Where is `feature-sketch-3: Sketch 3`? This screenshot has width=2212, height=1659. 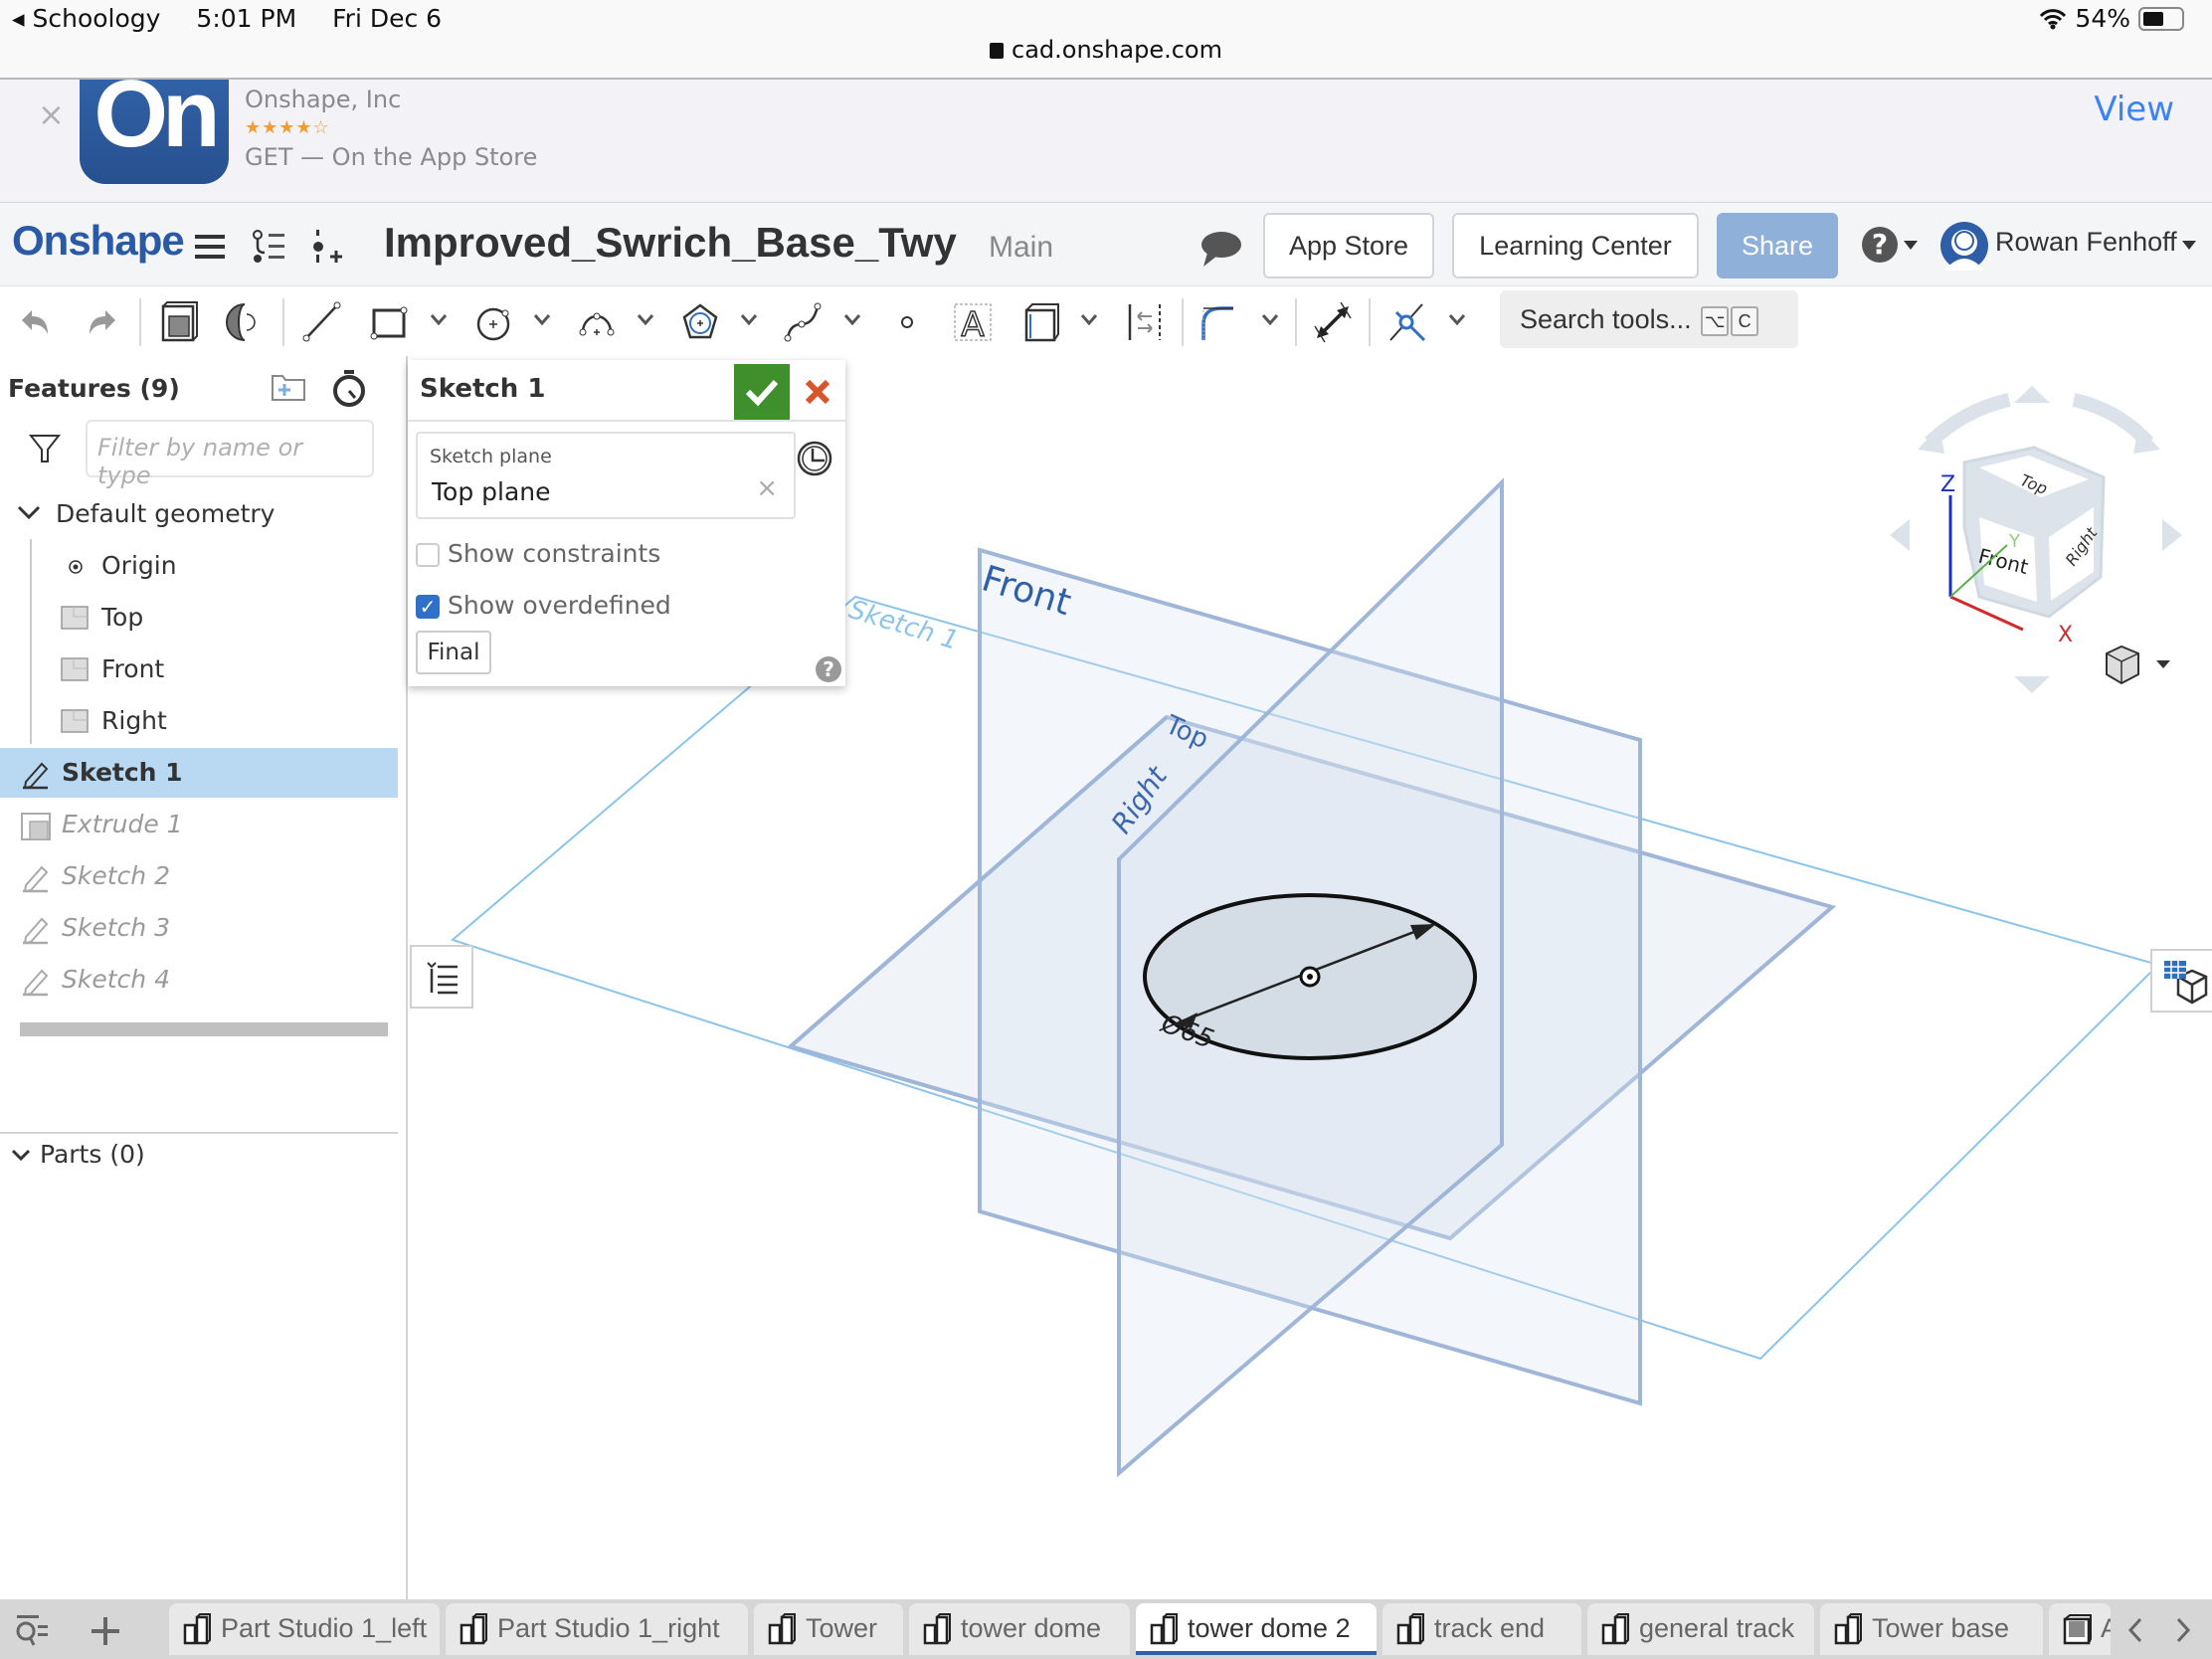
feature-sketch-3: Sketch 3 is located at coordinates (199, 928).